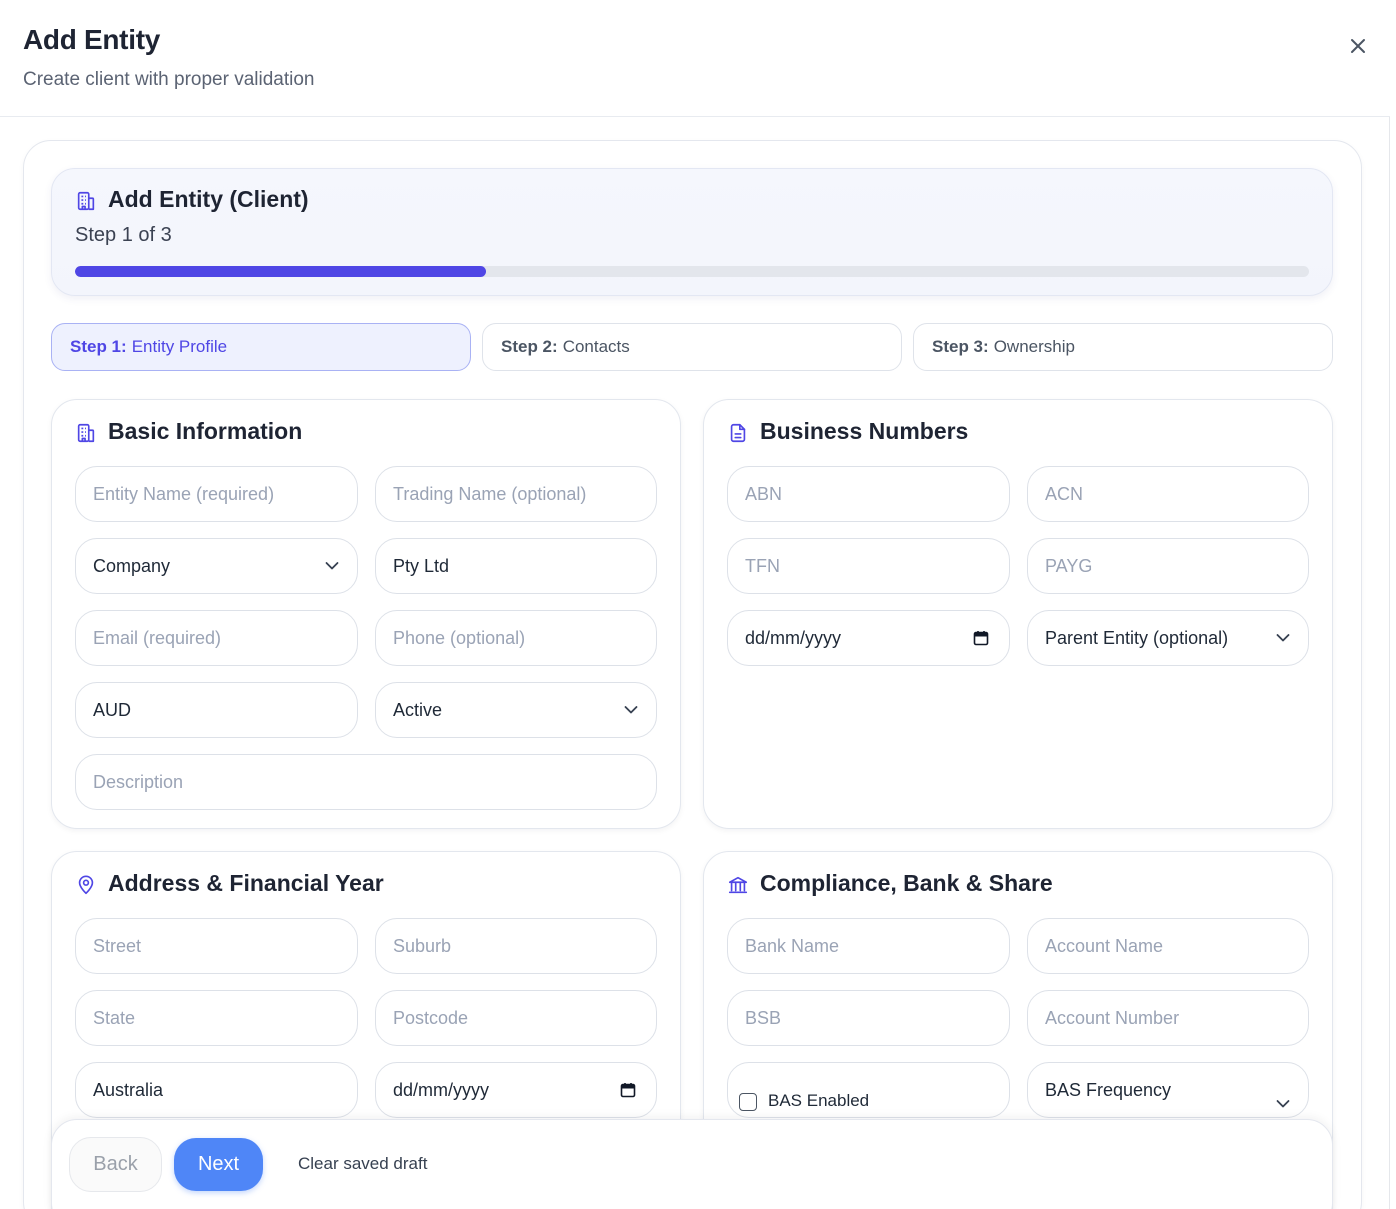 The height and width of the screenshot is (1209, 1396). What do you see at coordinates (112, 709) in the screenshot?
I see `input-value: AUD` at bounding box center [112, 709].